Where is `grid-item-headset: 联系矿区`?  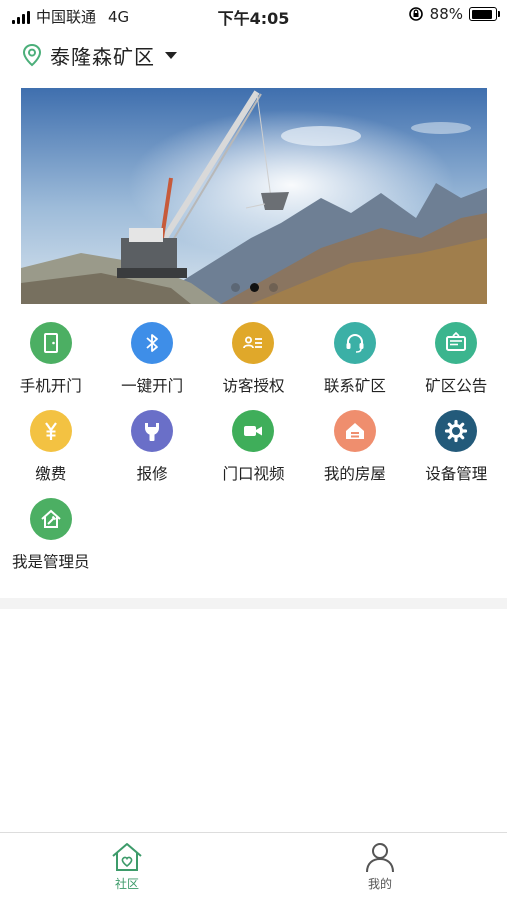
grid-item-headset: 联系矿区 is located at coordinates (354, 359).